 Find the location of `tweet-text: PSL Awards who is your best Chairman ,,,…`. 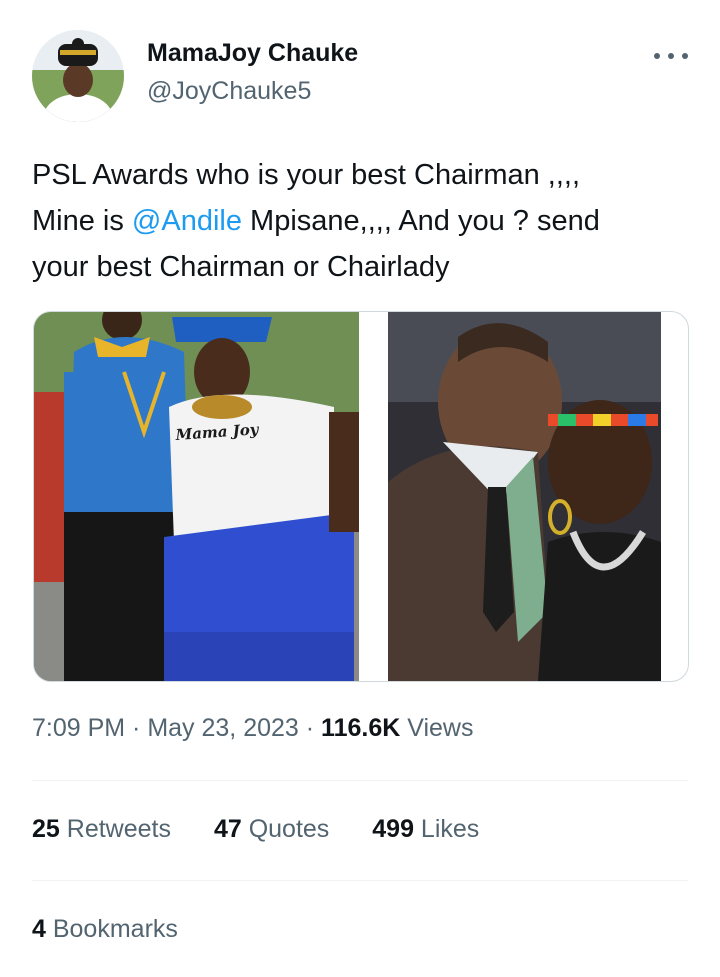

tweet-text: PSL Awards who is your best Chairman ,,,… is located at coordinates (362, 221).